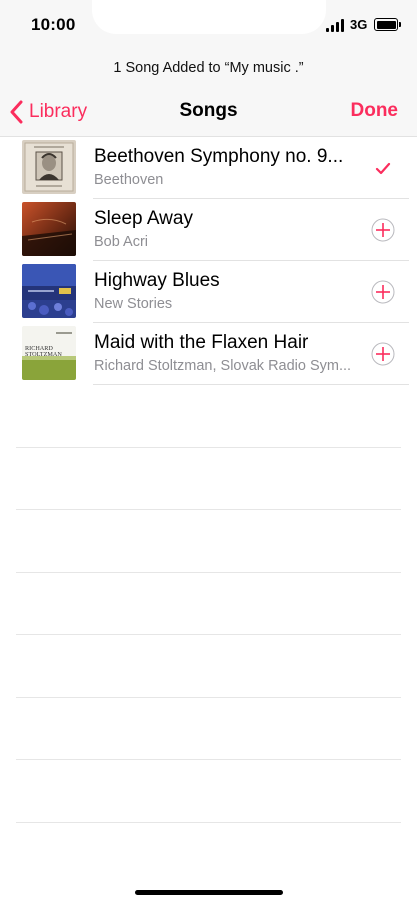 Image resolution: width=417 pixels, height=905 pixels. Describe the element at coordinates (133, 304) in the screenshot. I see `song-artist: New Stories` at that location.